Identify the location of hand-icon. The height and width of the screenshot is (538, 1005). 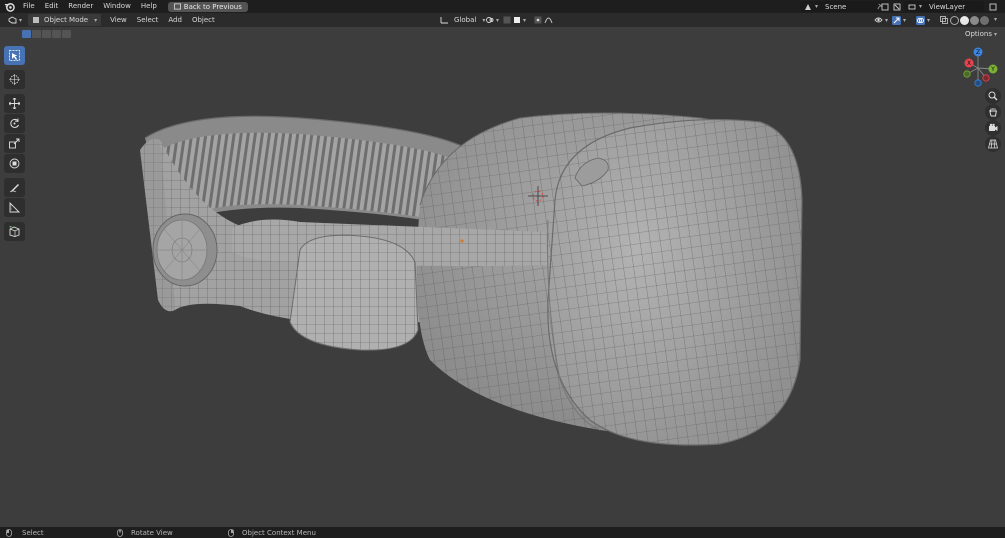
(993, 112).